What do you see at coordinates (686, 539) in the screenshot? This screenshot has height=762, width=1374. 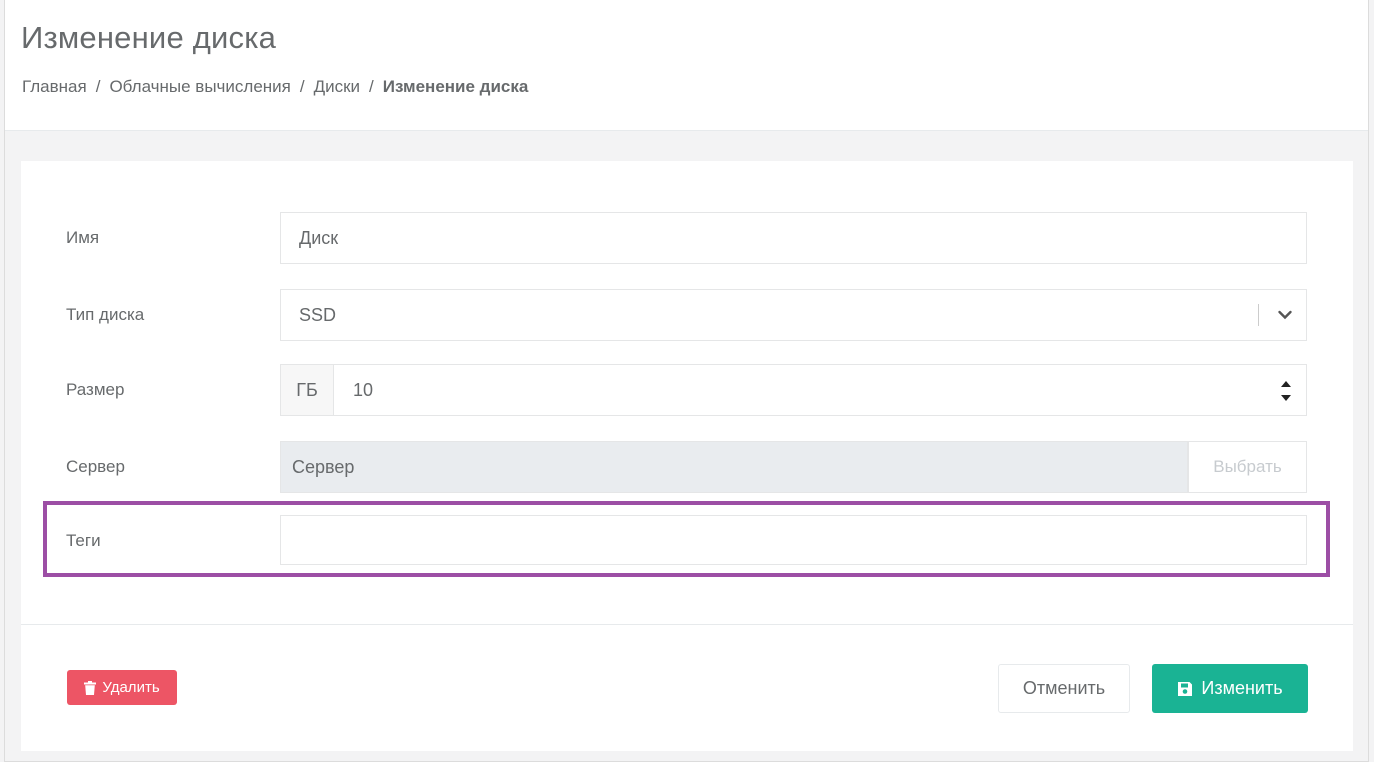 I see `tags-highlight-frame` at bounding box center [686, 539].